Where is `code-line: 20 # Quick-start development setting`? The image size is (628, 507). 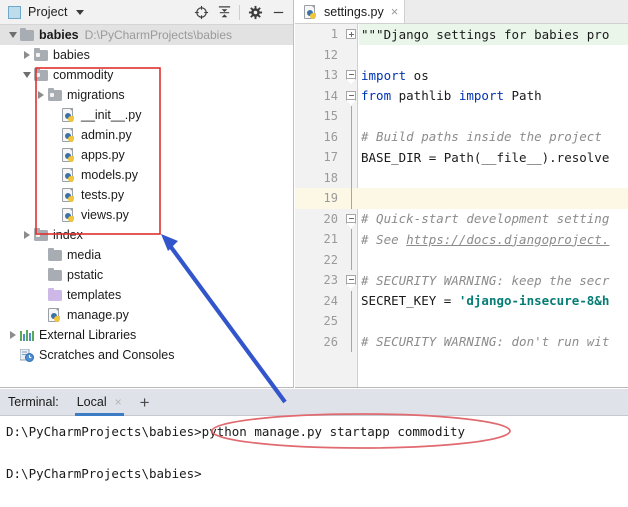
code-line: 20 # Quick-start development setting is located at coordinates (461, 219).